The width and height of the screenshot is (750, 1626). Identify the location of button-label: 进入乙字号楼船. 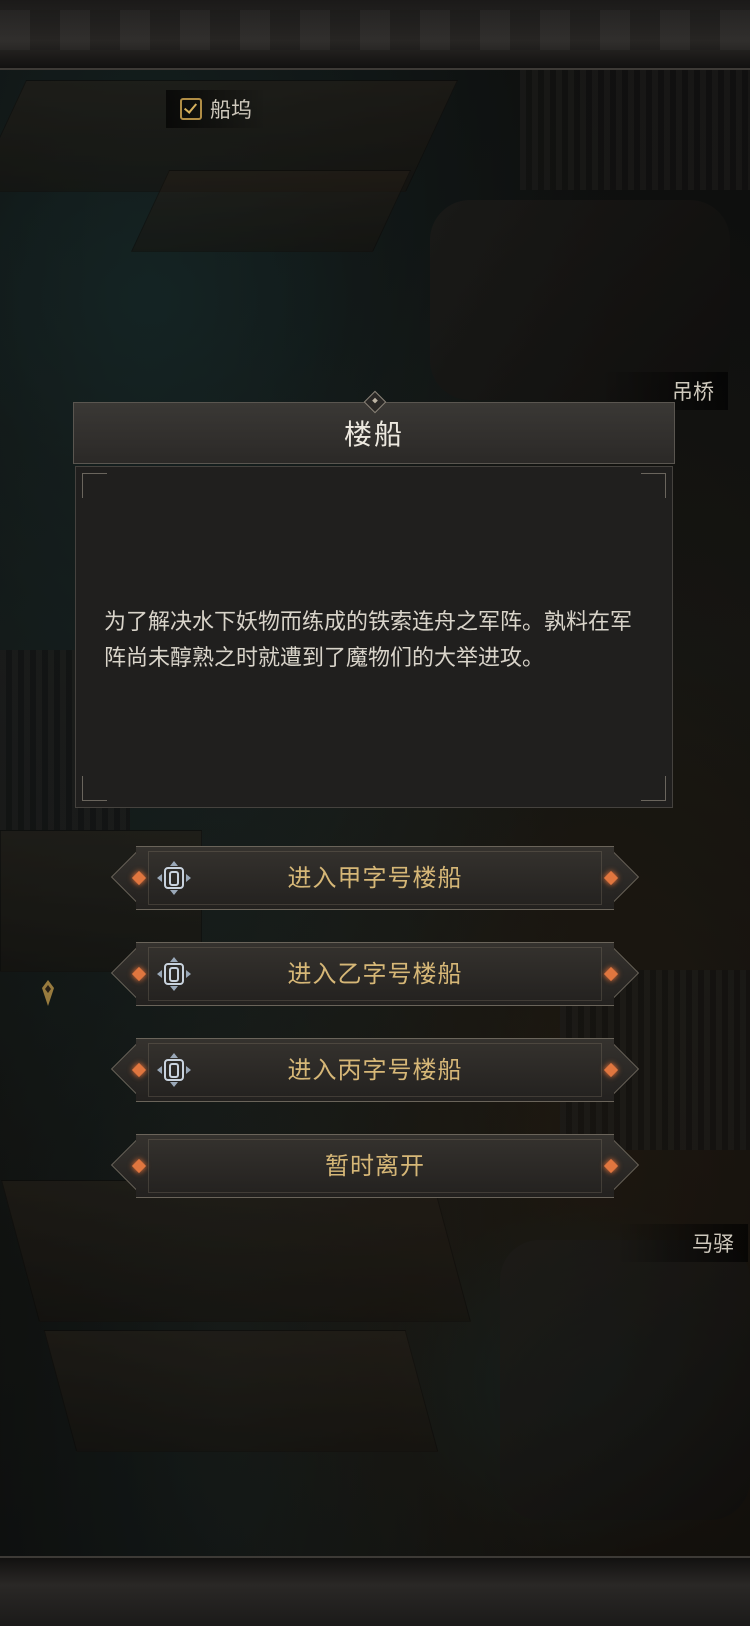
(375, 974).